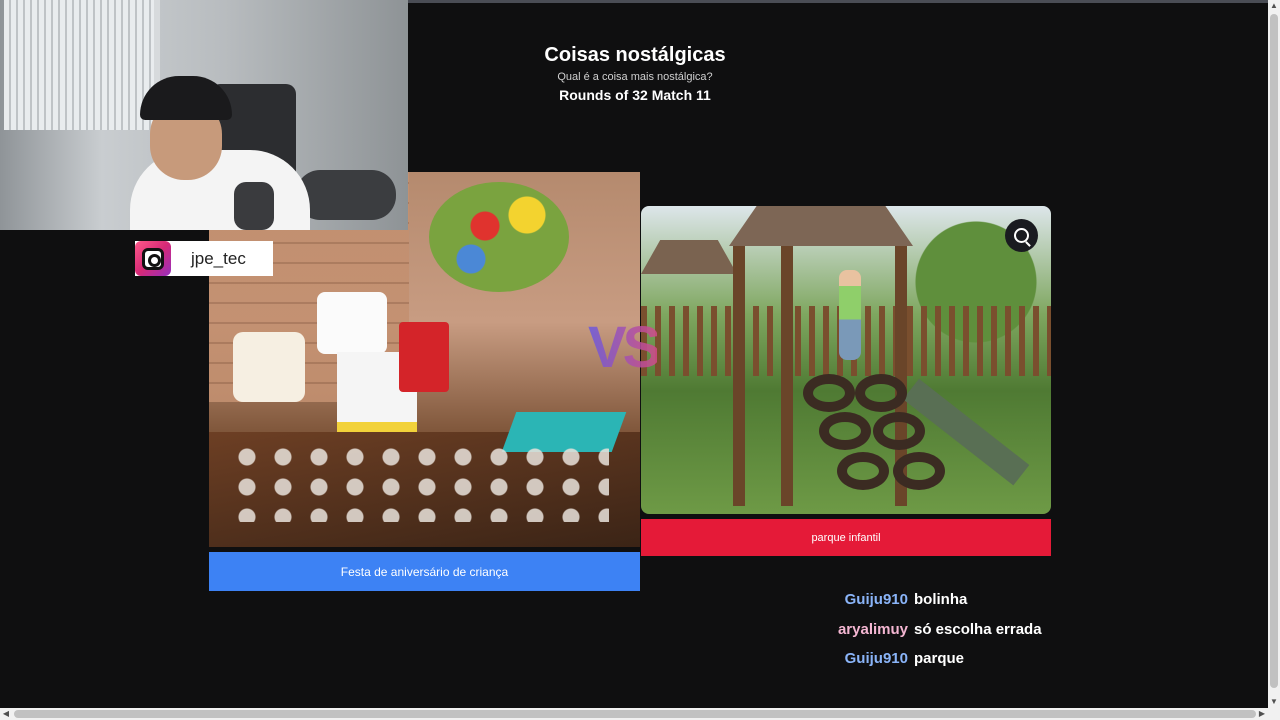  What do you see at coordinates (838, 1) in the screenshot?
I see `top-border` at bounding box center [838, 1].